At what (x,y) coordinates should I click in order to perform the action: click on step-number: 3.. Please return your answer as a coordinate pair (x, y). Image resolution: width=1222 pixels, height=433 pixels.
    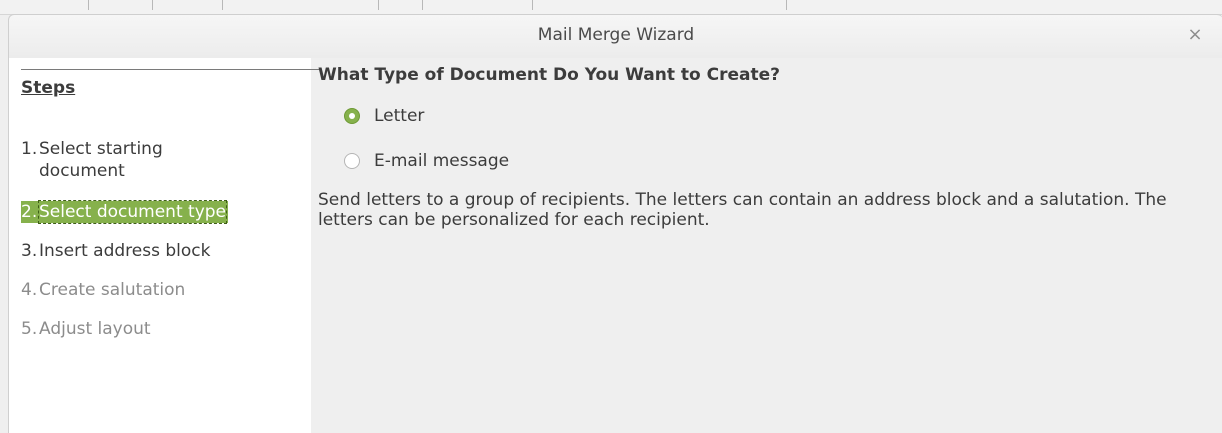
    Looking at the image, I should click on (29, 251).